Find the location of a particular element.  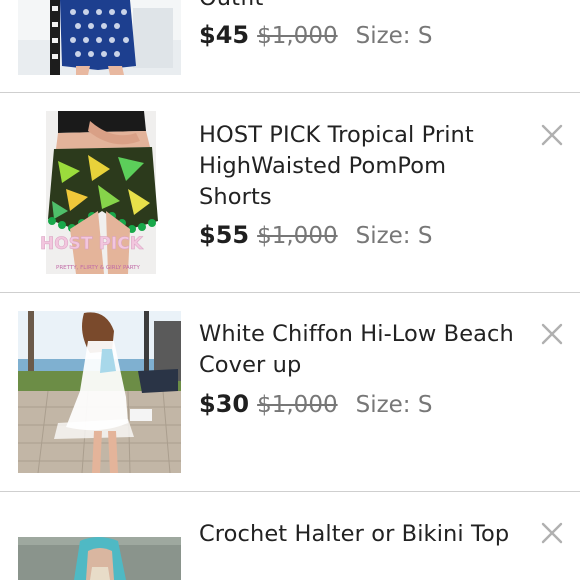

thumb-overlay-text: HOST PICK is located at coordinates (92, 244).